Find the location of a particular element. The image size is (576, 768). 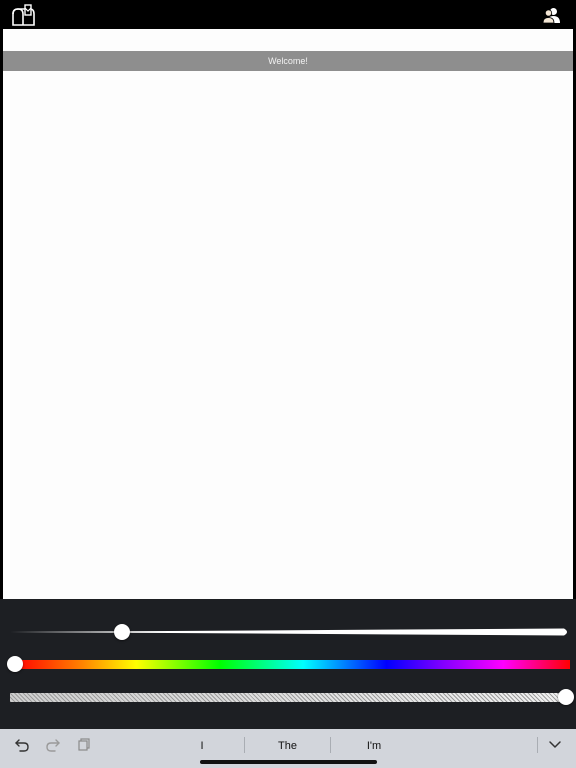

hue-track is located at coordinates (292, 664).